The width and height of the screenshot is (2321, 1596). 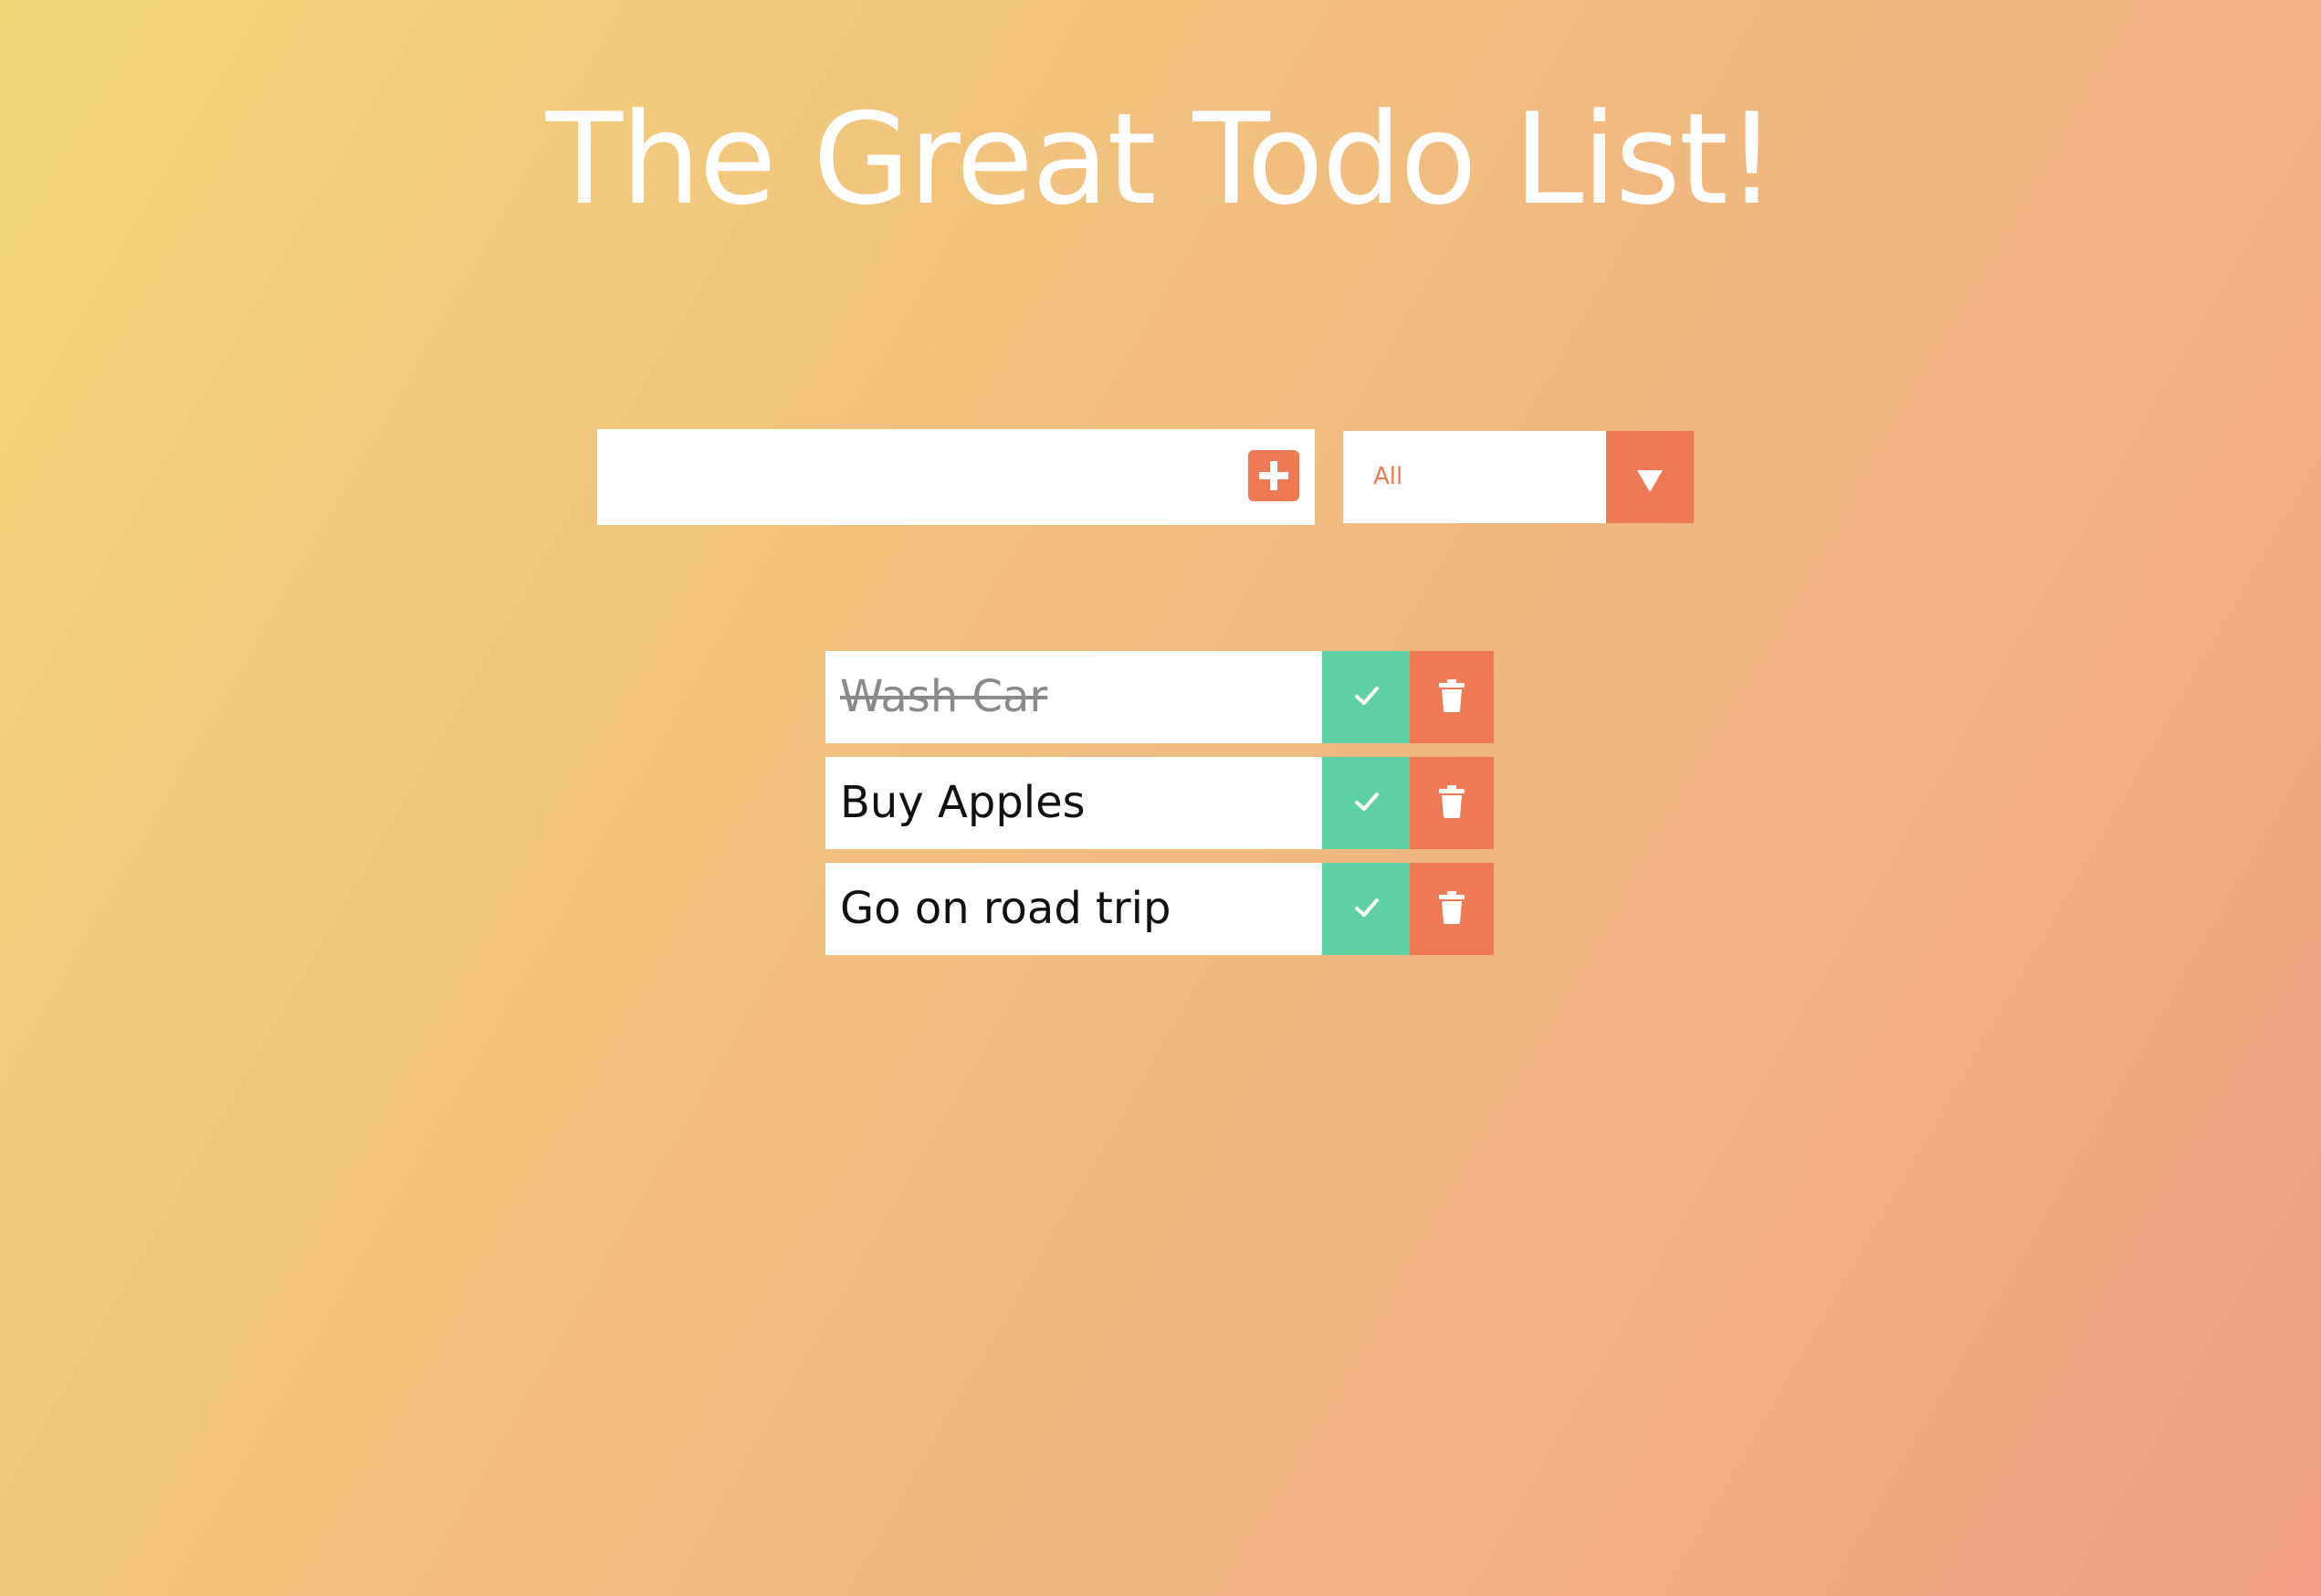 I want to click on todo-text: Buy Apples, so click(x=963, y=803).